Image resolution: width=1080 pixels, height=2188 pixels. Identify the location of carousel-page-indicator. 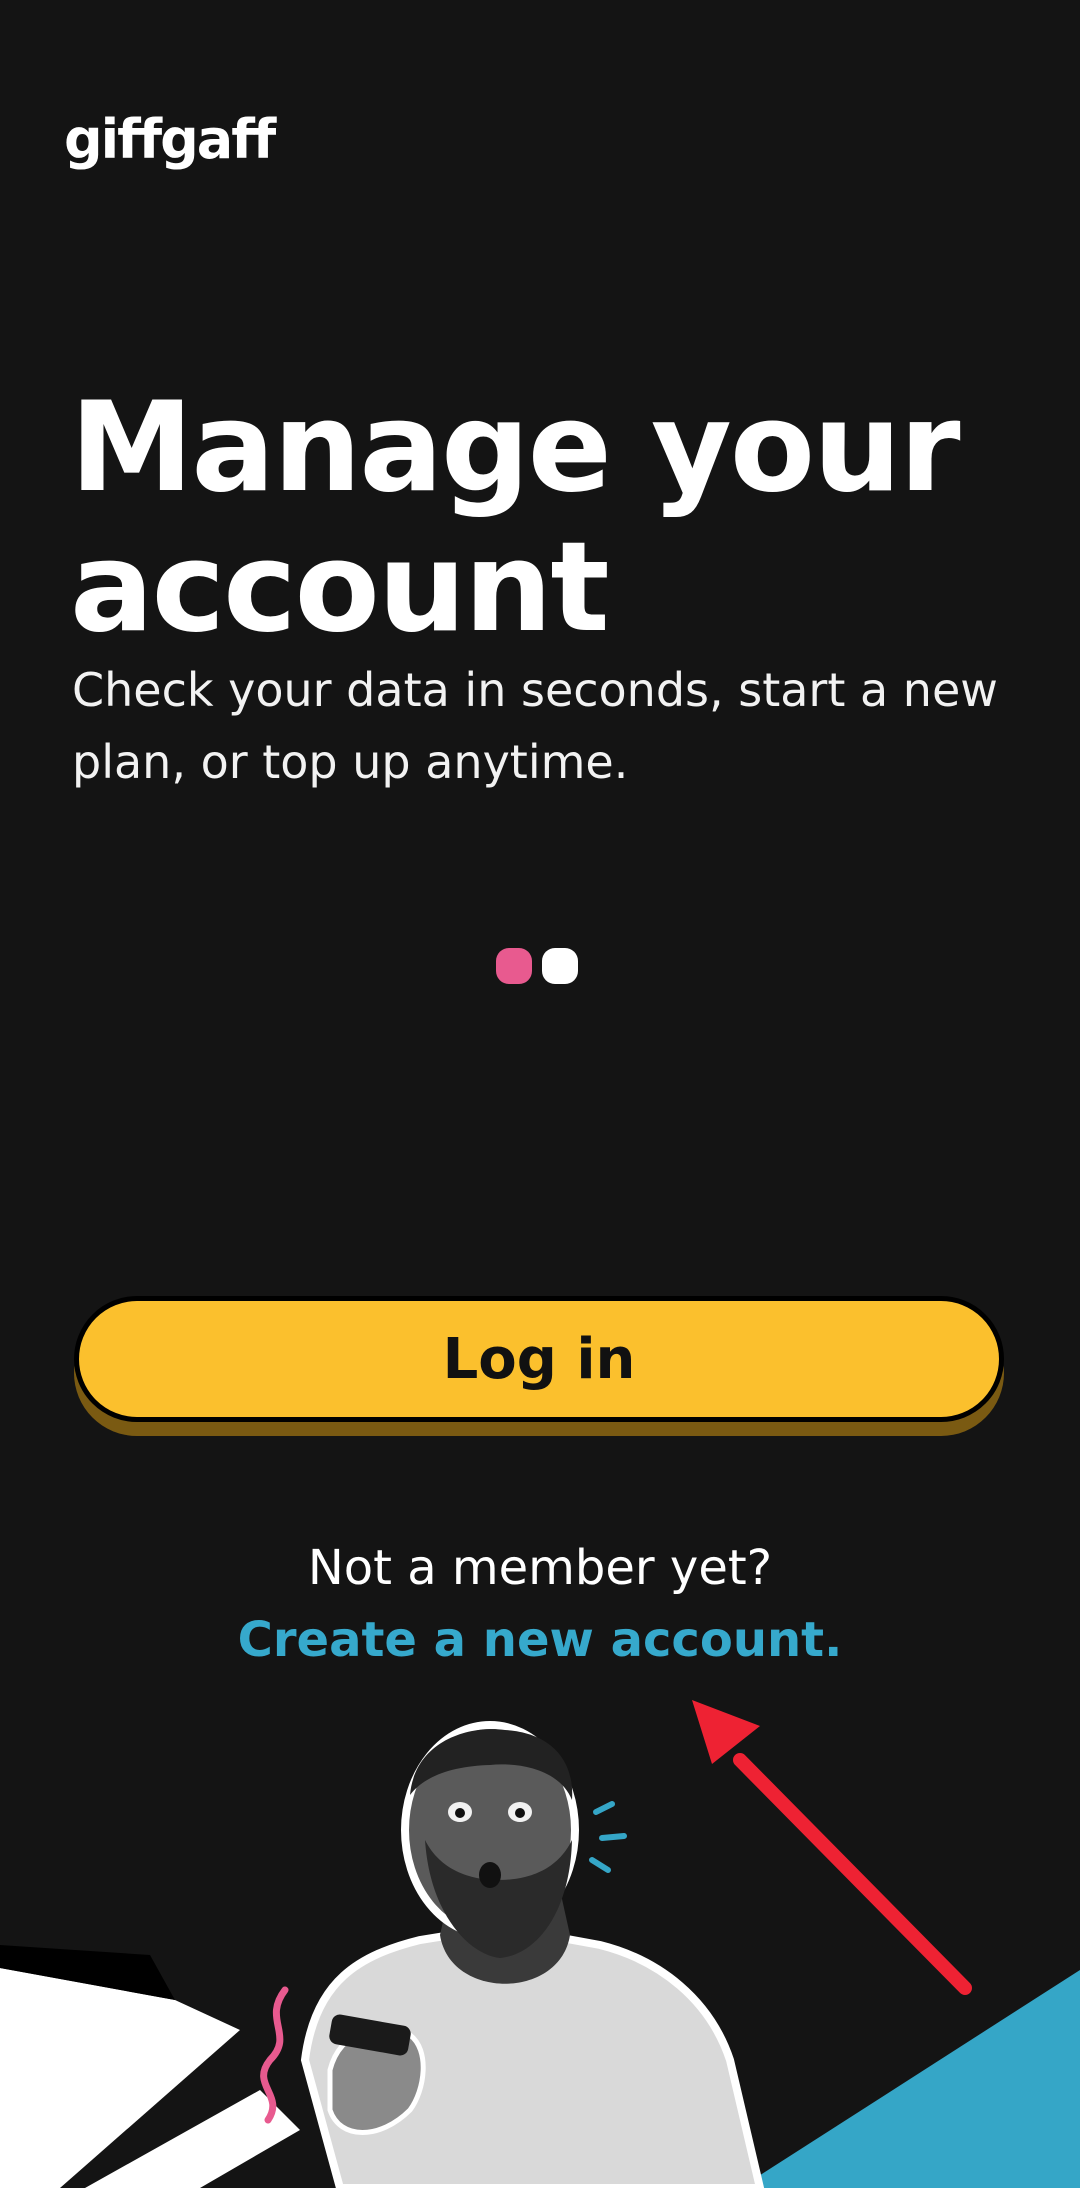
(537, 966).